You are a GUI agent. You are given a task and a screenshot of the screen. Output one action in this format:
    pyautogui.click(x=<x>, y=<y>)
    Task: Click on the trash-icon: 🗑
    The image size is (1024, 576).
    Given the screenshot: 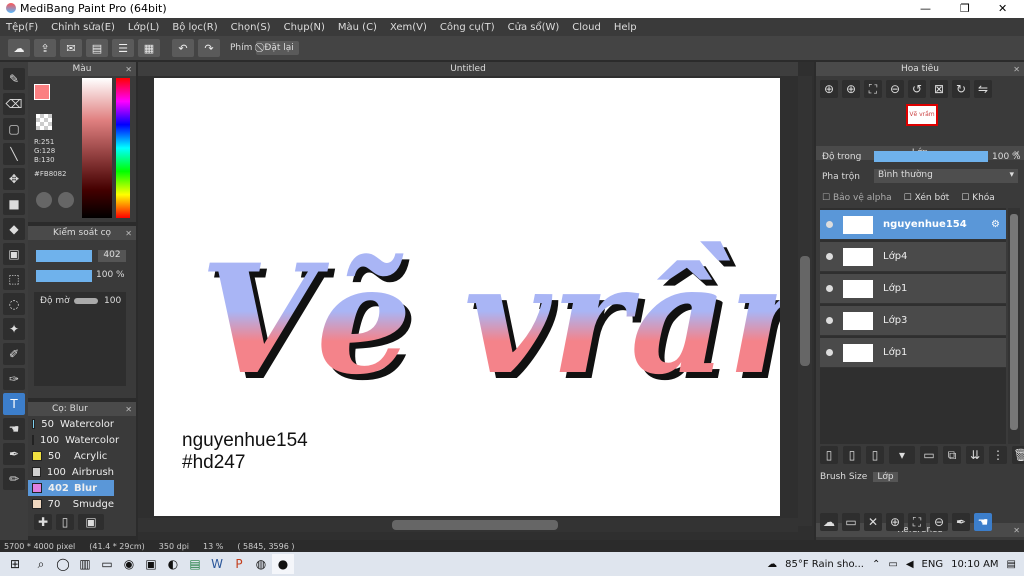 What is the action you would take?
    pyautogui.click(x=1018, y=455)
    